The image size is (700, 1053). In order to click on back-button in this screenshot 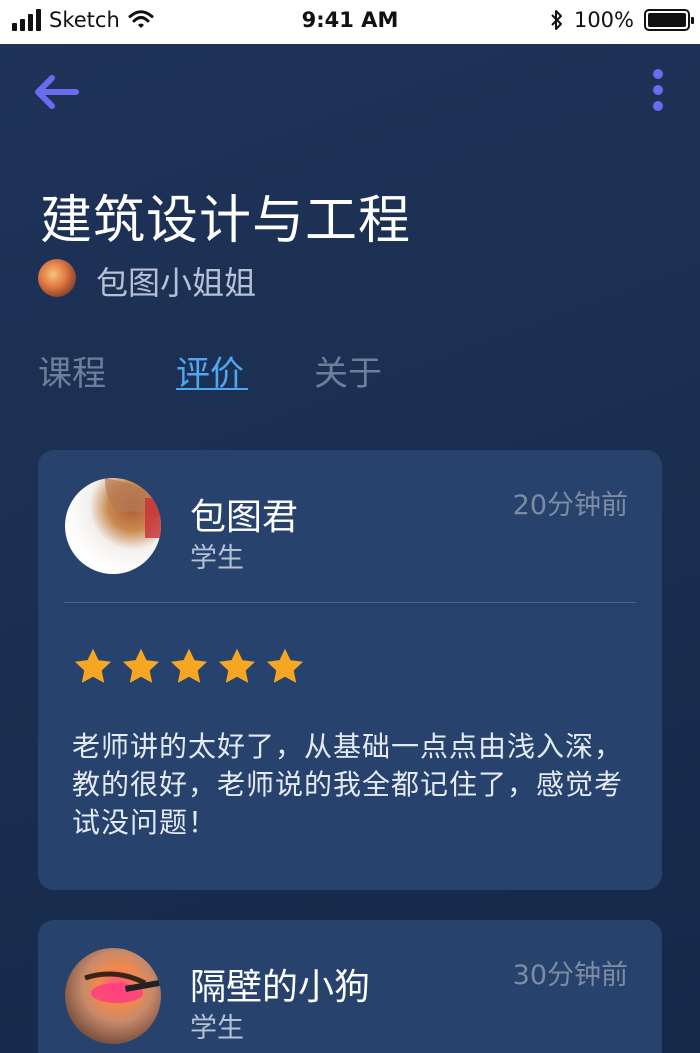, I will do `click(56, 92)`.